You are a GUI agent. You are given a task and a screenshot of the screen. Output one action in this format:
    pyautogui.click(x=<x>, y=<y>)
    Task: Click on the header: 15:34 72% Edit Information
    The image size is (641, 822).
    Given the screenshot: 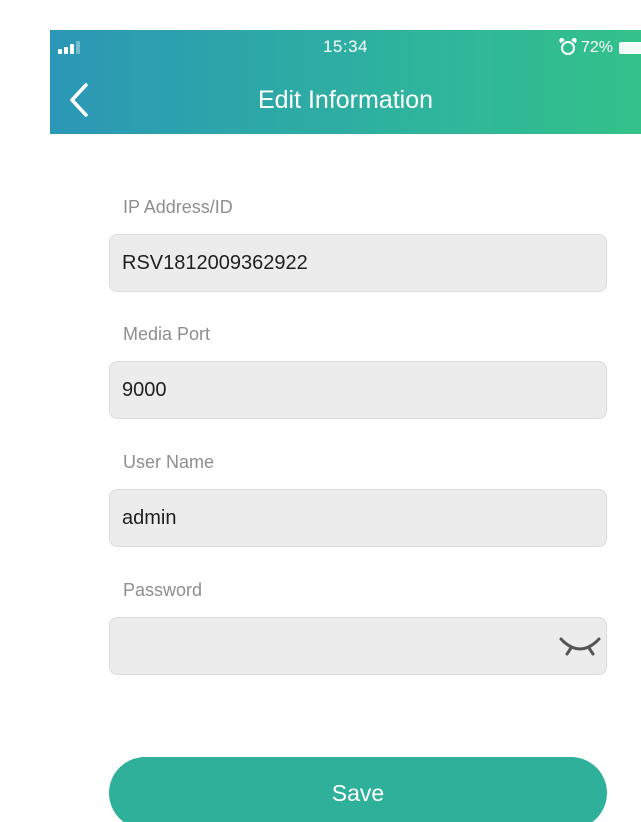 What is the action you would take?
    pyautogui.click(x=345, y=82)
    